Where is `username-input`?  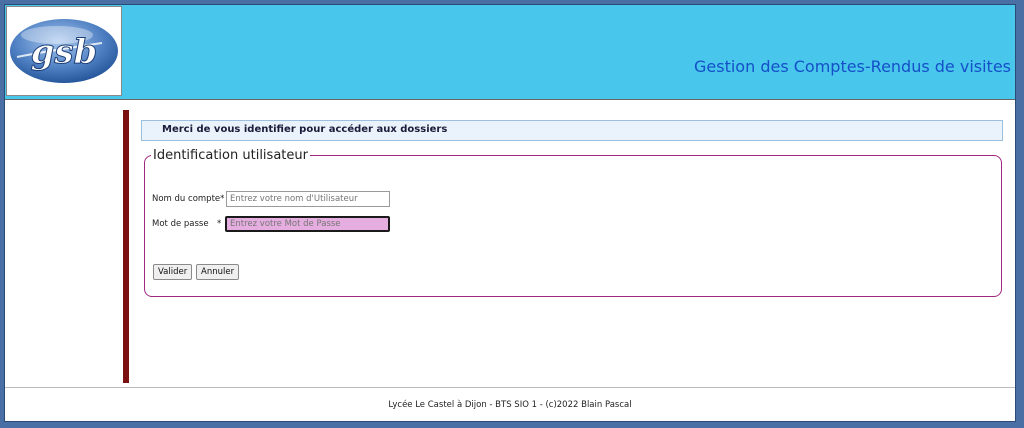
username-input is located at coordinates (308, 199).